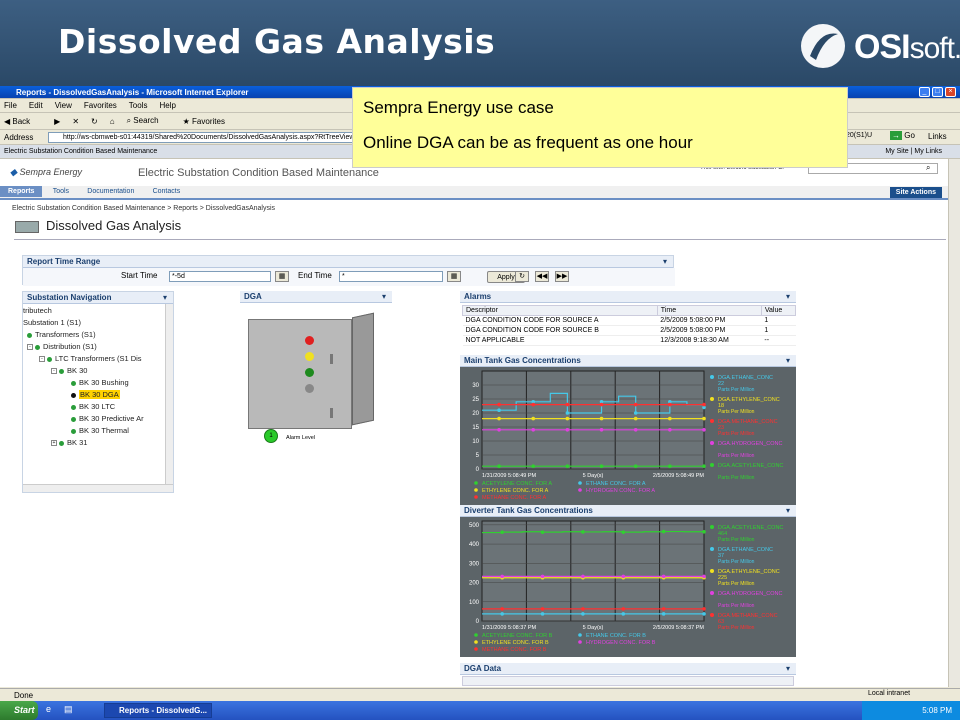 The image size is (960, 720). Describe the element at coordinates (593, 476) in the screenshot. I see `x-span-label: 5 Day(s)` at that location.